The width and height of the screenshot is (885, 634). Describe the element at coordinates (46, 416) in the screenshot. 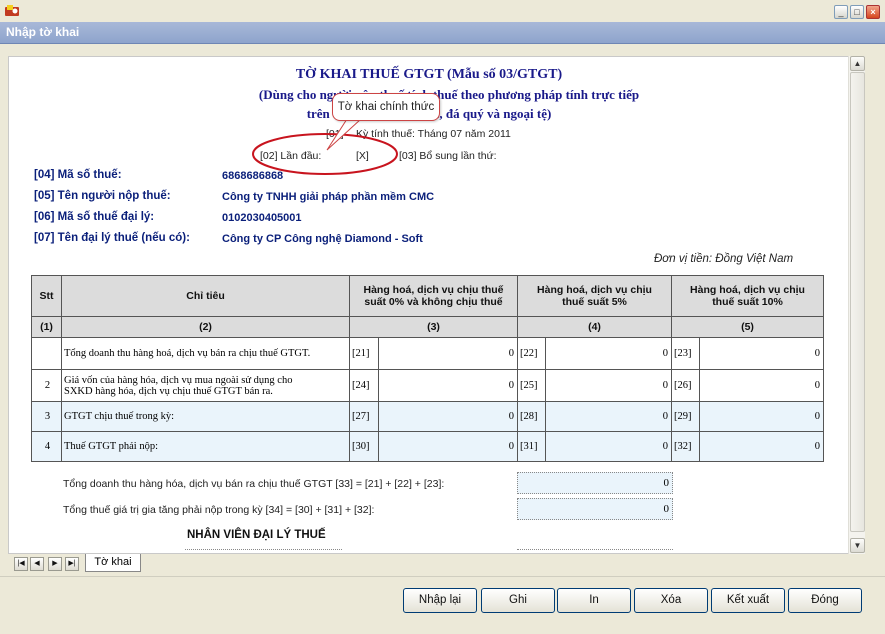

I see `row-stt: 3` at that location.